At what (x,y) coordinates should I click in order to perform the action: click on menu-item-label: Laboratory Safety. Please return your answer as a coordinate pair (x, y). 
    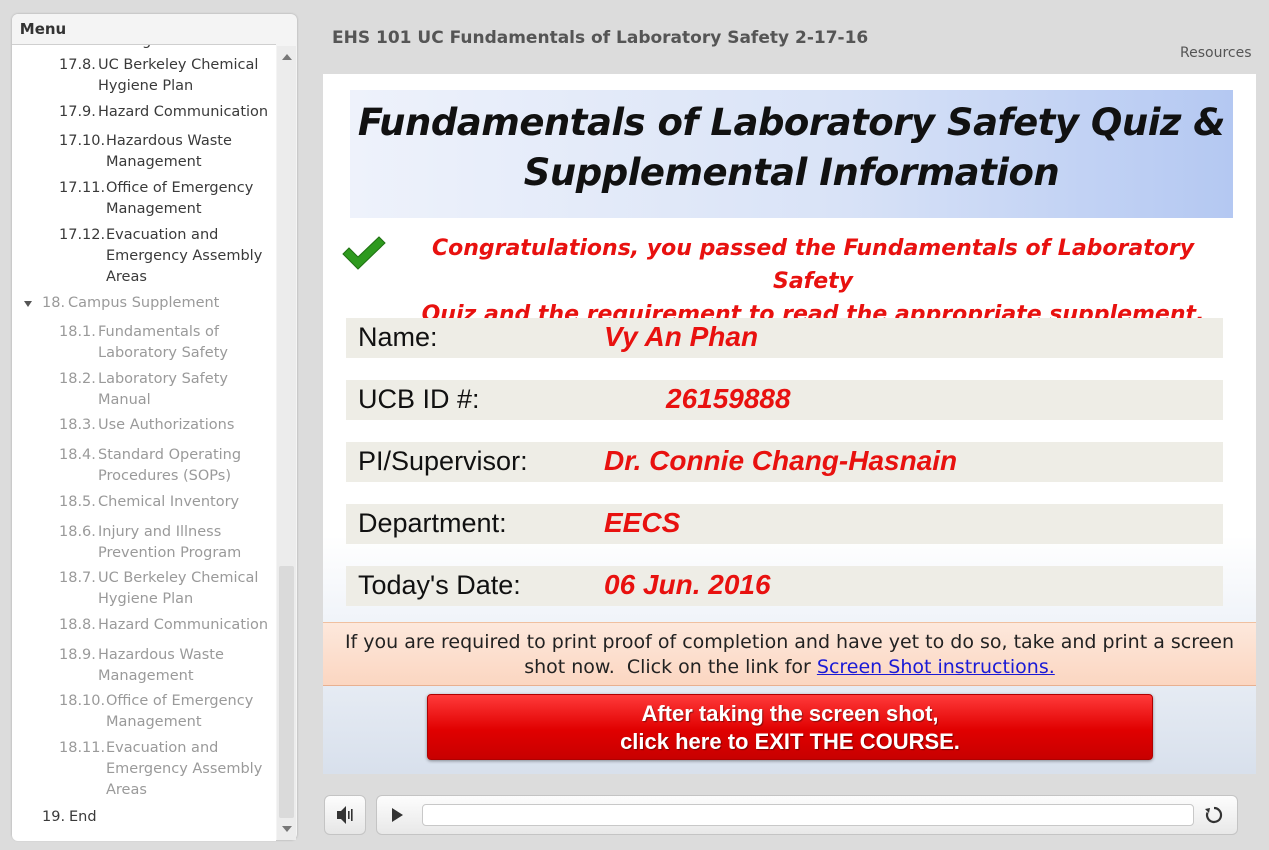
    Looking at the image, I should click on (163, 379).